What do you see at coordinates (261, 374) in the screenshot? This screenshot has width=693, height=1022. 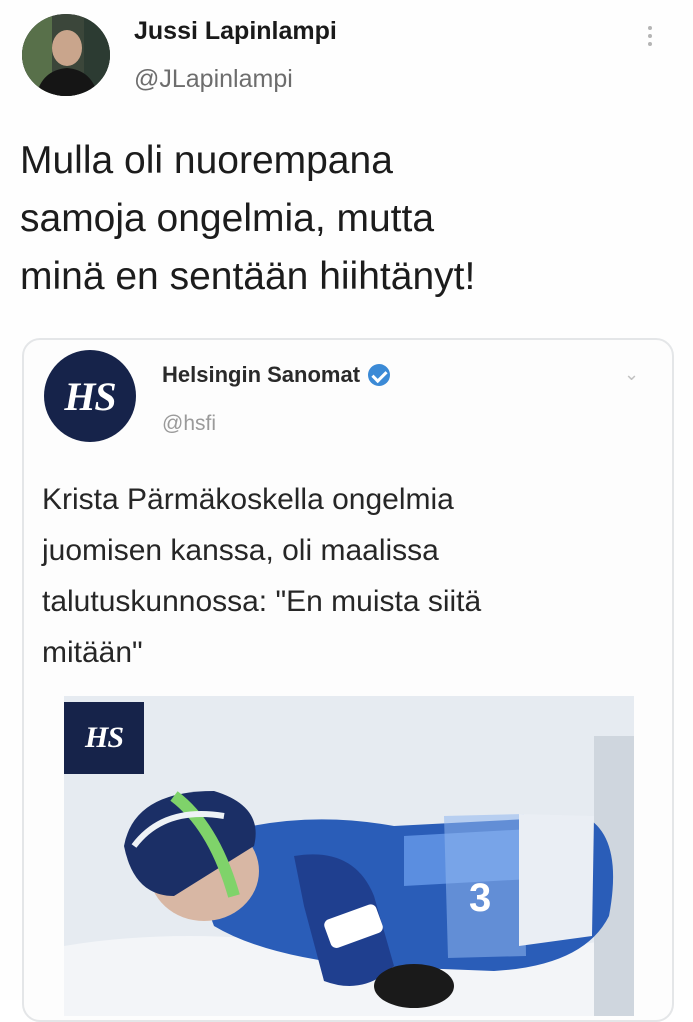 I see `quoted-author-name-text: Helsingin Sanomat` at bounding box center [261, 374].